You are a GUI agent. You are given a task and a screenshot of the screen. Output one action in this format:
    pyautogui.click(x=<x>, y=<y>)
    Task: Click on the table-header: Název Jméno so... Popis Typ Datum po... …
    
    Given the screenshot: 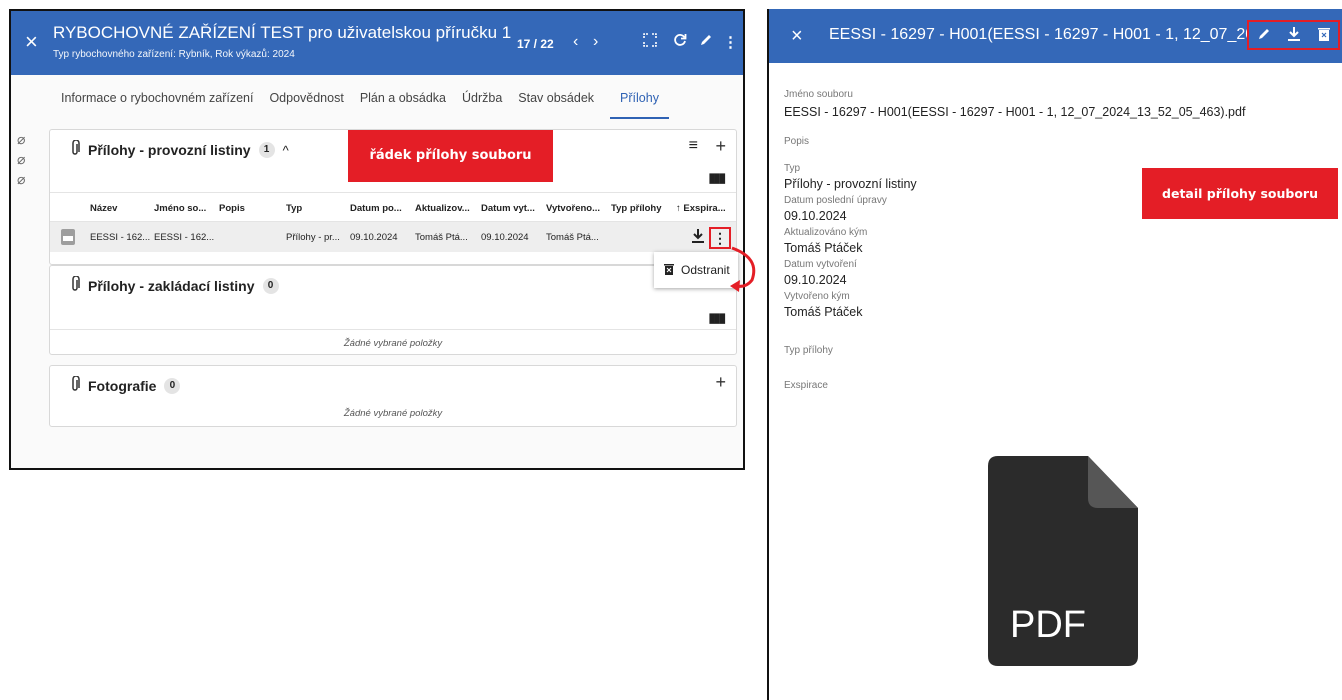 What is the action you would take?
    pyautogui.click(x=393, y=207)
    